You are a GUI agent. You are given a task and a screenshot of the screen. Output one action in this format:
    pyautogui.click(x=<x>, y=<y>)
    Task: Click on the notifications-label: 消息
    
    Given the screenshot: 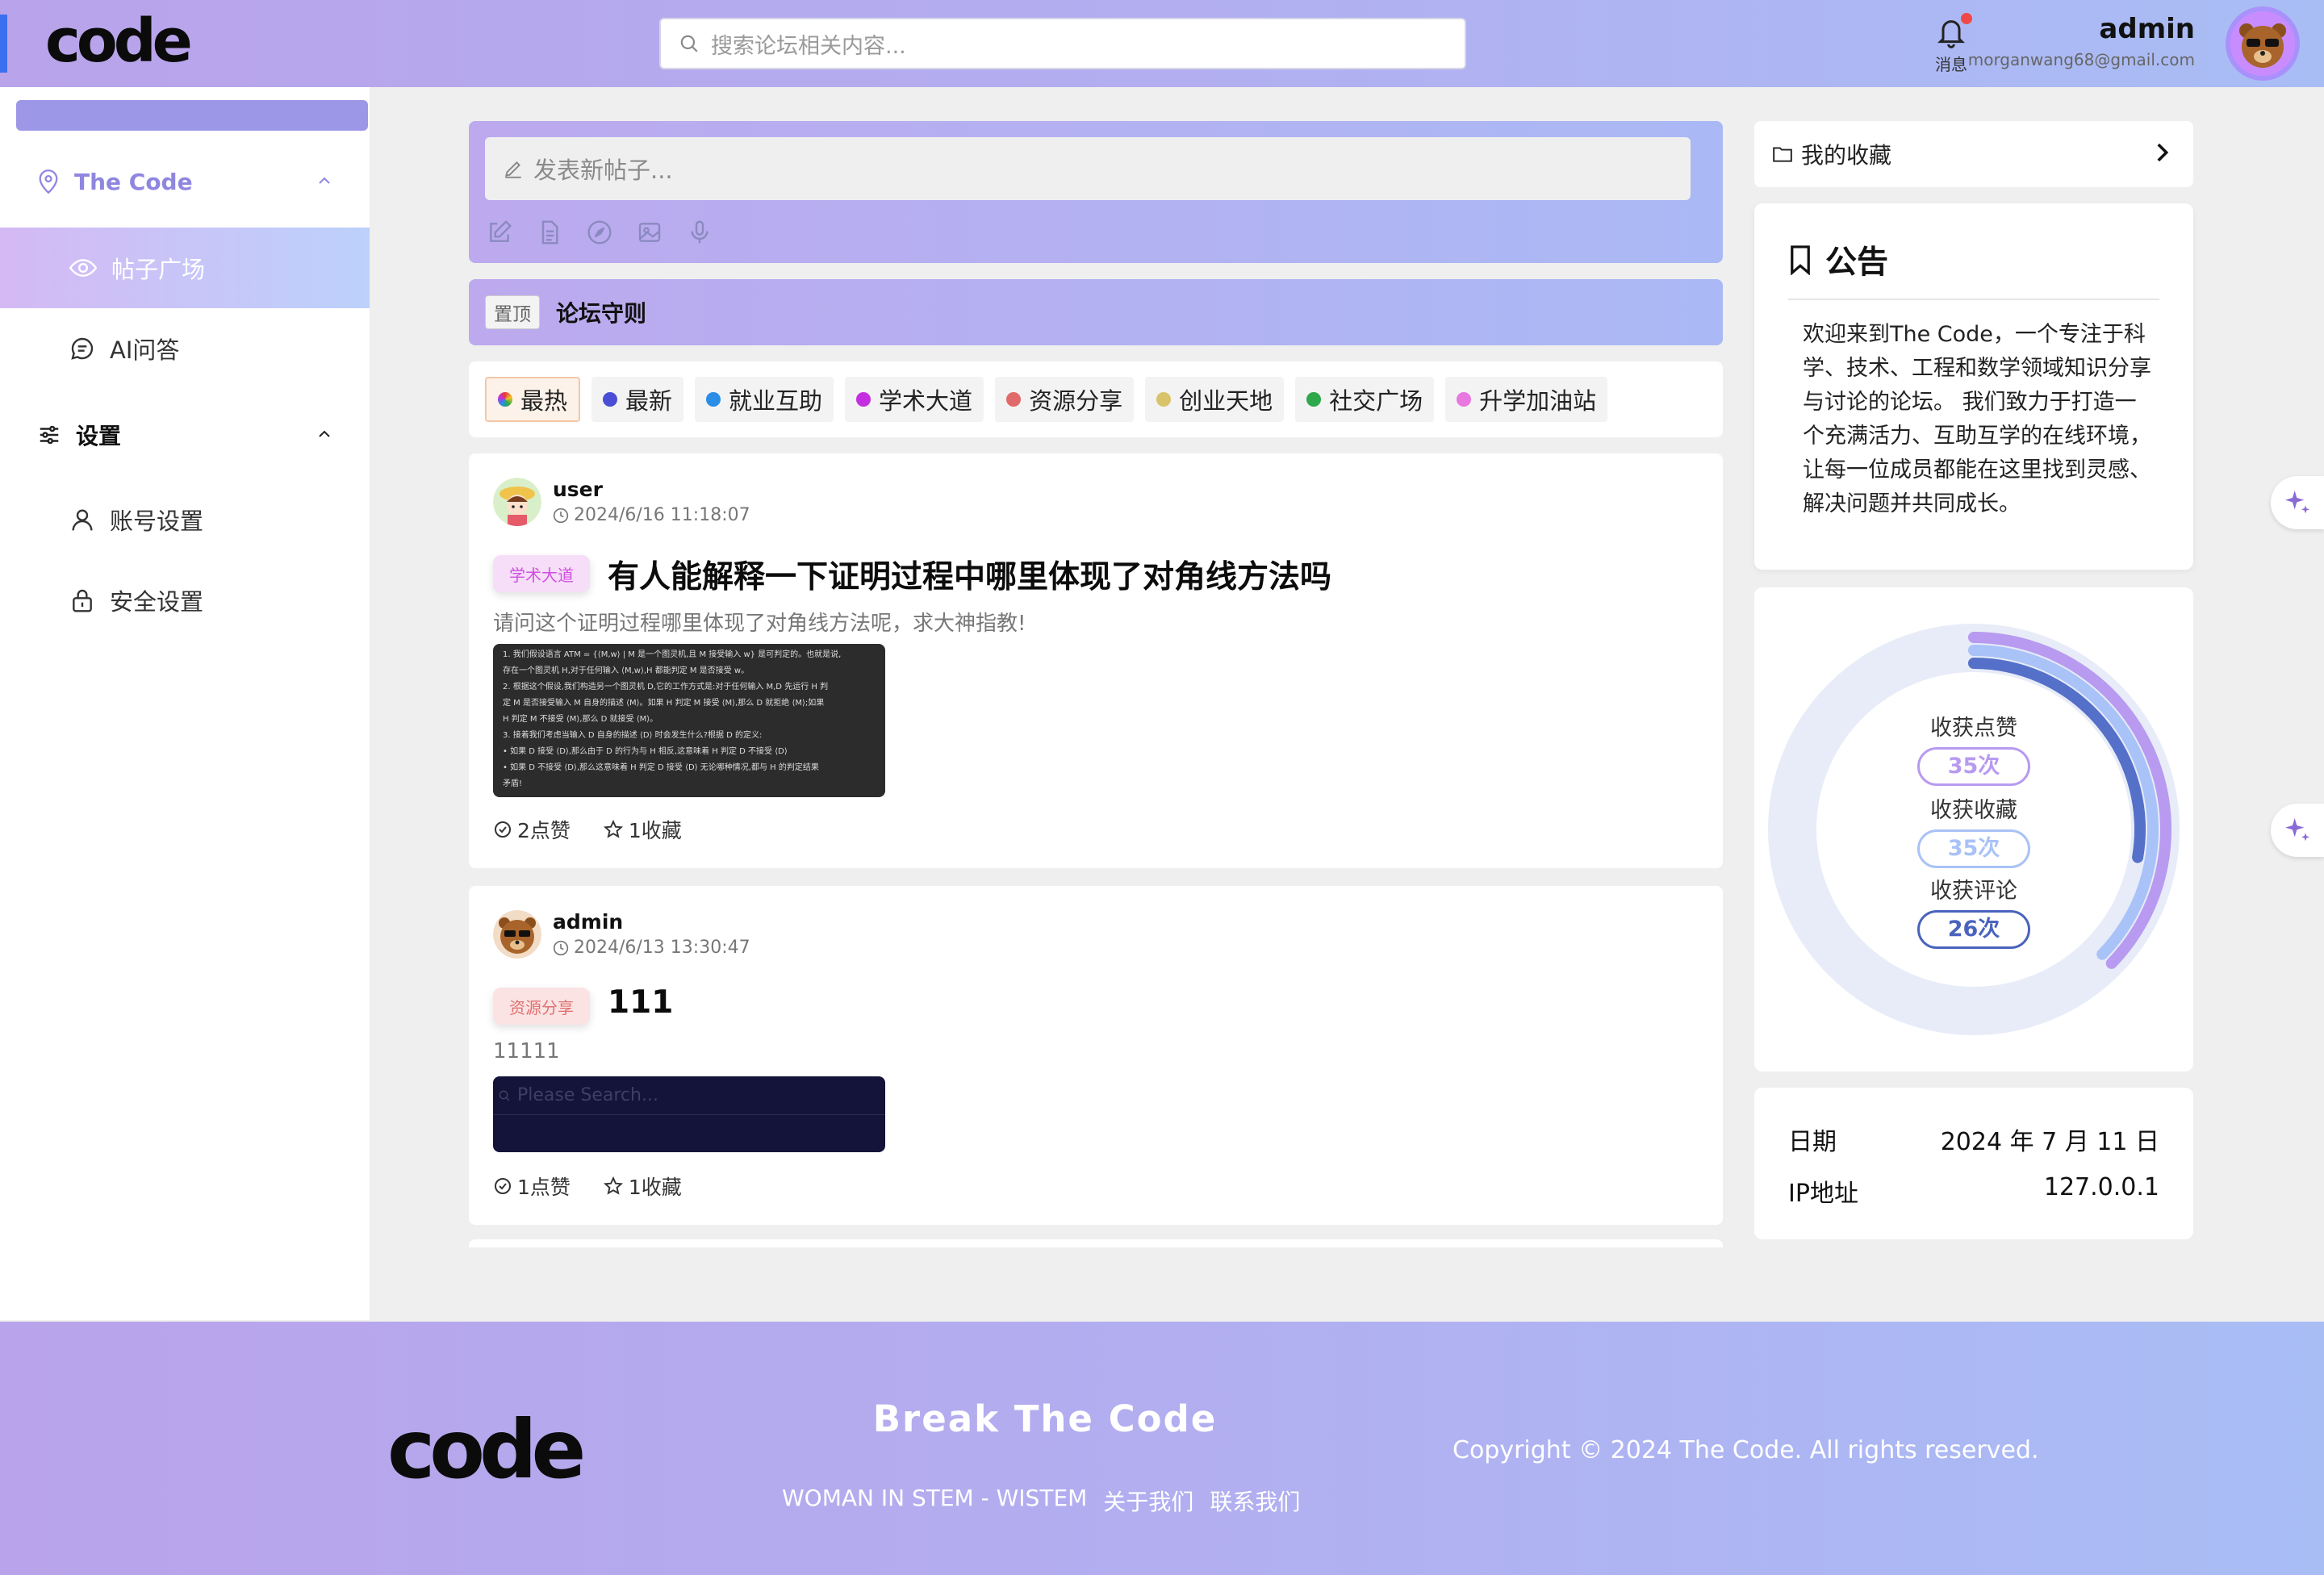 What is the action you would take?
    pyautogui.click(x=1951, y=65)
    